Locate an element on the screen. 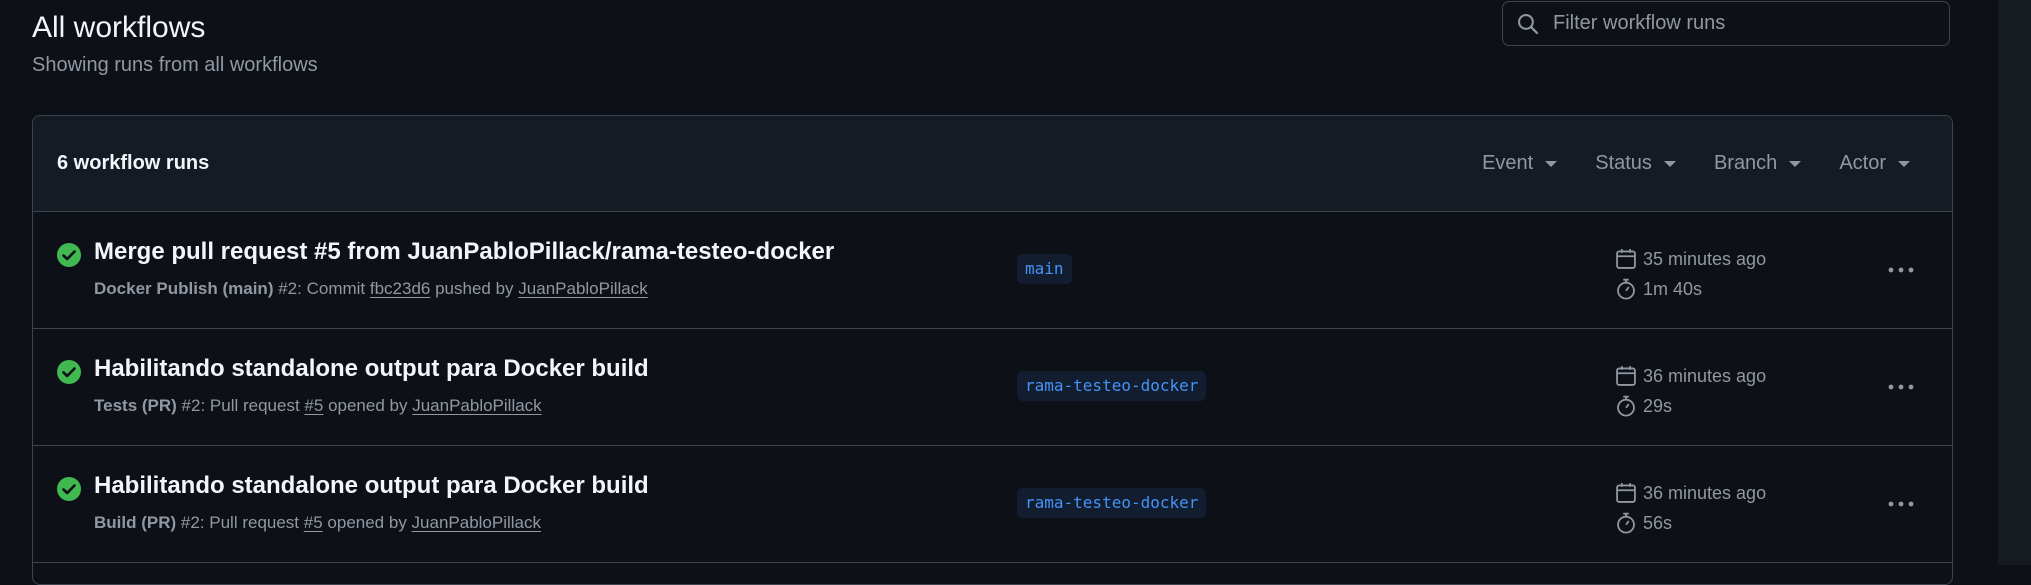  run-timing: 36 minutes ago 29s is located at coordinates (1690, 391).